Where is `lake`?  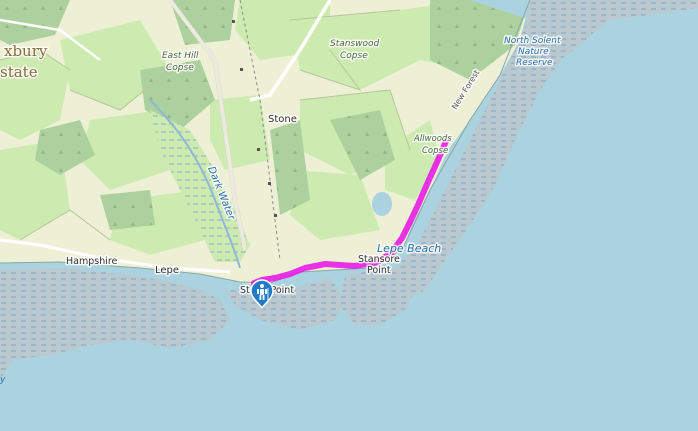
lake is located at coordinates (382, 204).